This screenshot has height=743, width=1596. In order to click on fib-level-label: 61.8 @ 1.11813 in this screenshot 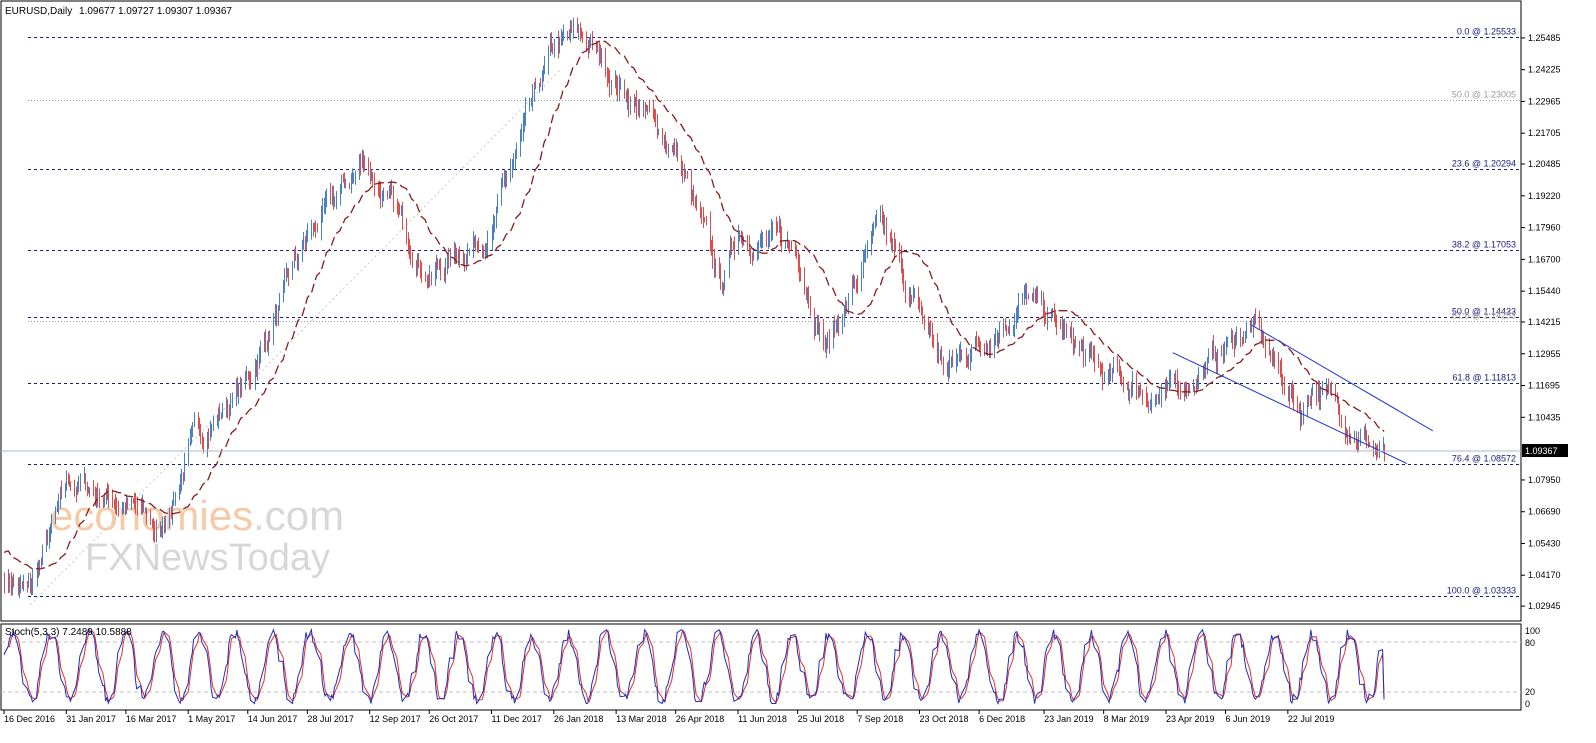, I will do `click(1484, 378)`.